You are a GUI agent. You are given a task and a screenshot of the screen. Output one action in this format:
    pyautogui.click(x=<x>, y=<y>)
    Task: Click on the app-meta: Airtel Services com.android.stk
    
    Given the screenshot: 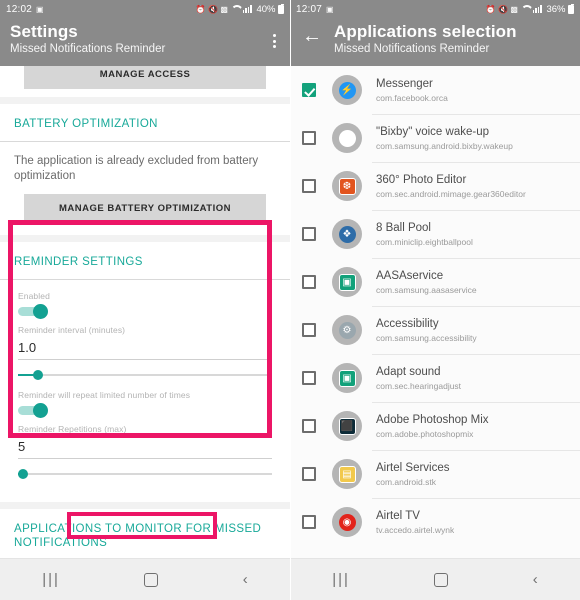 What is the action you would take?
    pyautogui.click(x=413, y=474)
    